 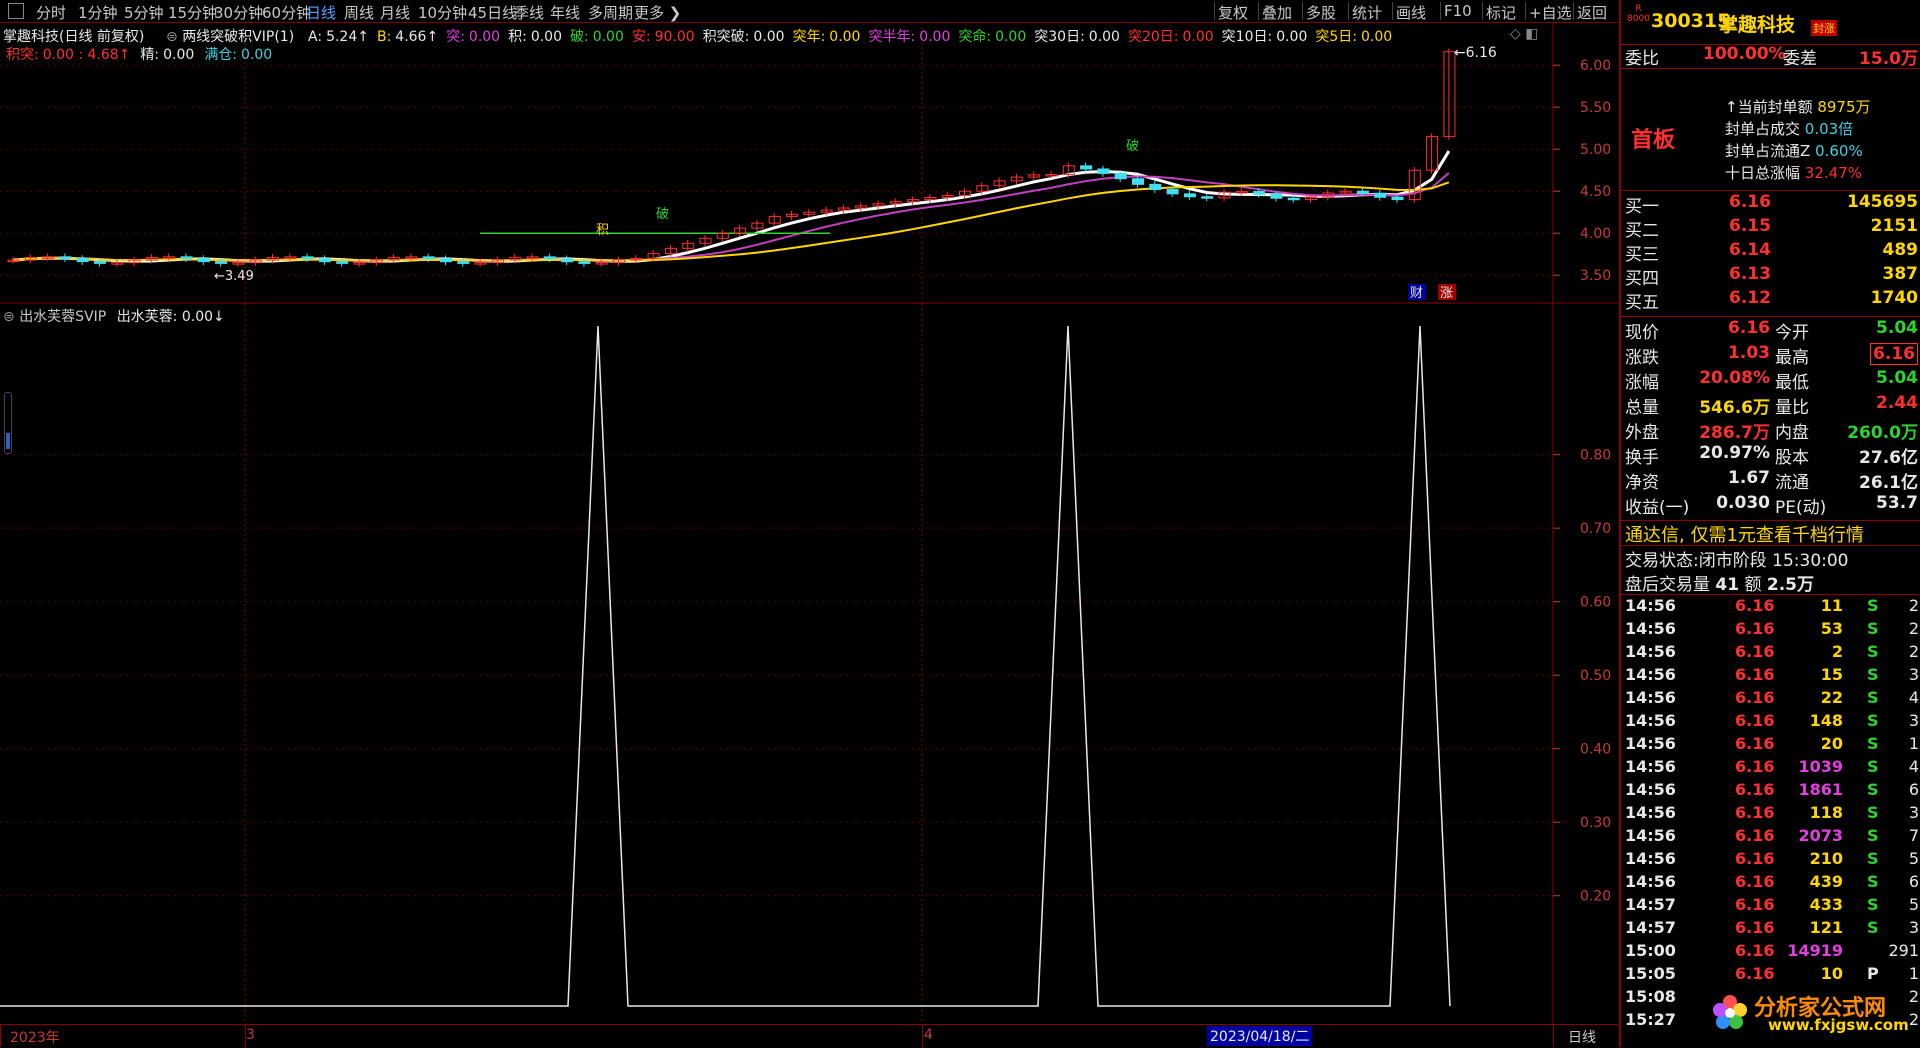 What do you see at coordinates (1757, 25) in the screenshot?
I see `stock-name: 掌趣科技` at bounding box center [1757, 25].